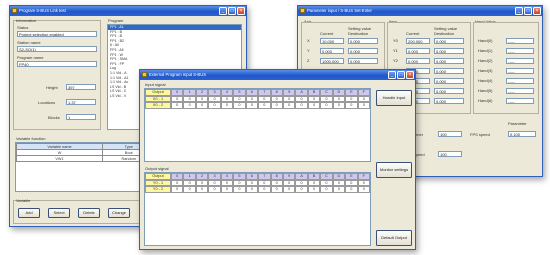 The height and width of the screenshot is (255, 550). Describe the element at coordinates (517, 123) in the screenshot. I see `parameter-label: Parameter` at that location.